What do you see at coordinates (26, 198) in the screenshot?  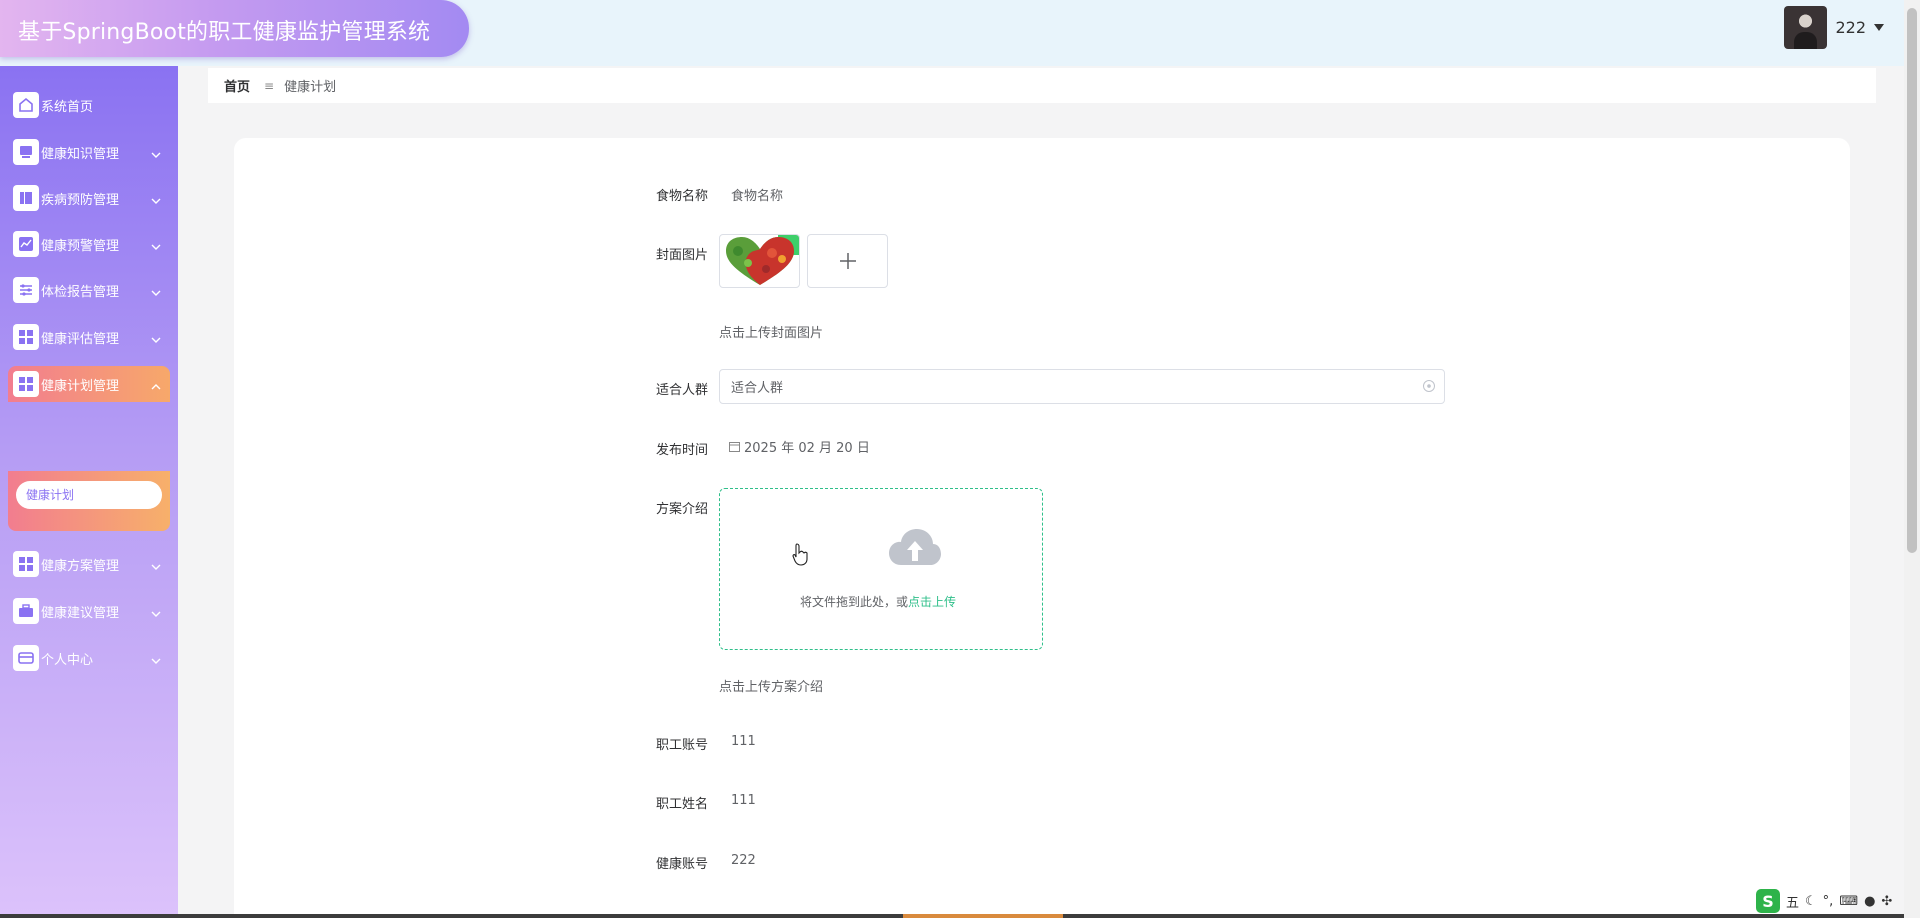 I see `book-icon` at bounding box center [26, 198].